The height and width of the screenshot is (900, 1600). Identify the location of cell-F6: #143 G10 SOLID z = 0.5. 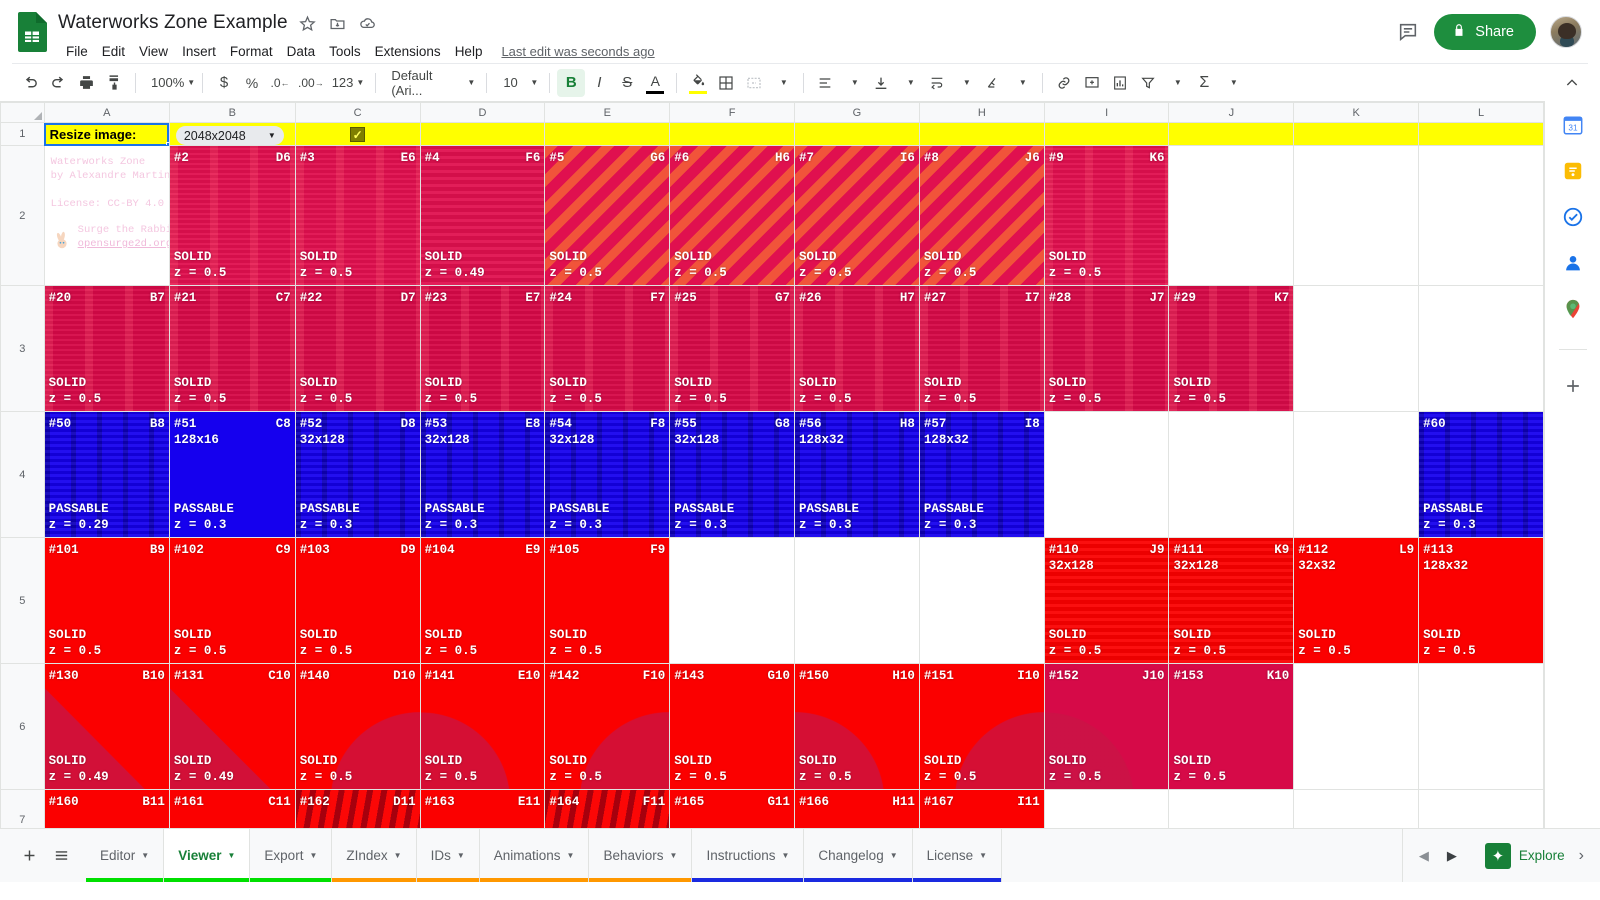
(732, 726).